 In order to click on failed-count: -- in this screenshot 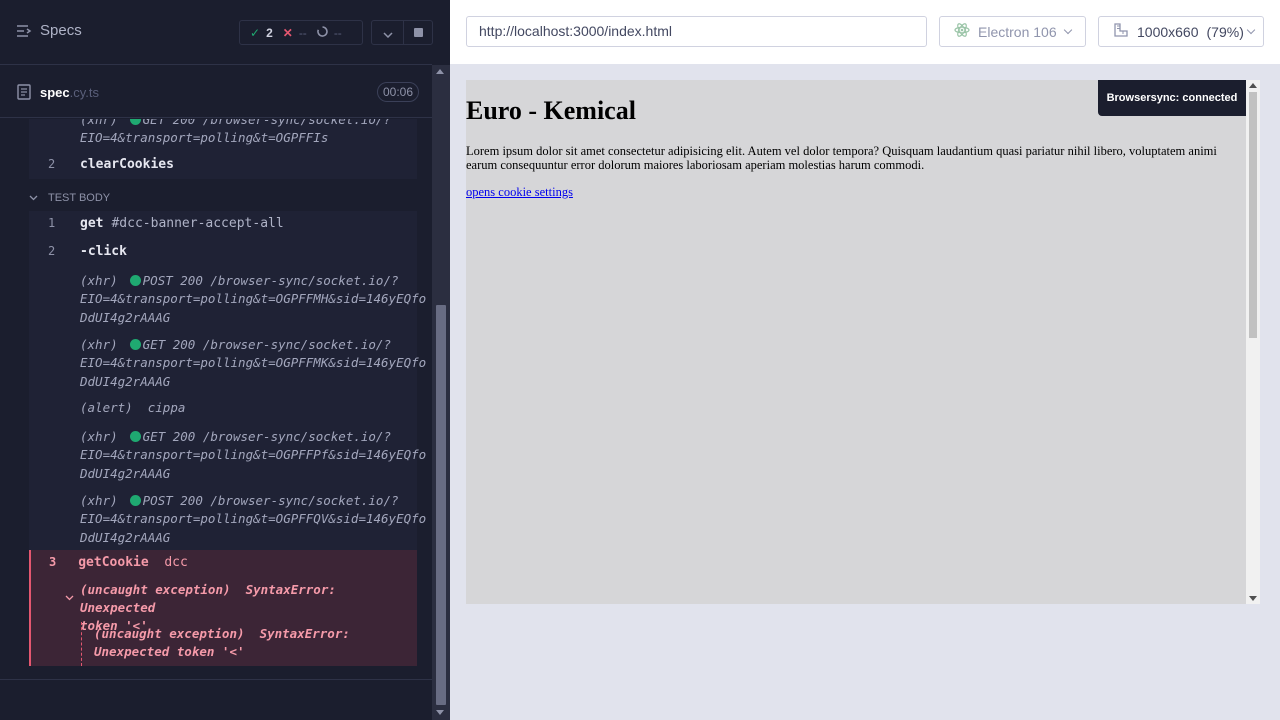, I will do `click(302, 32)`.